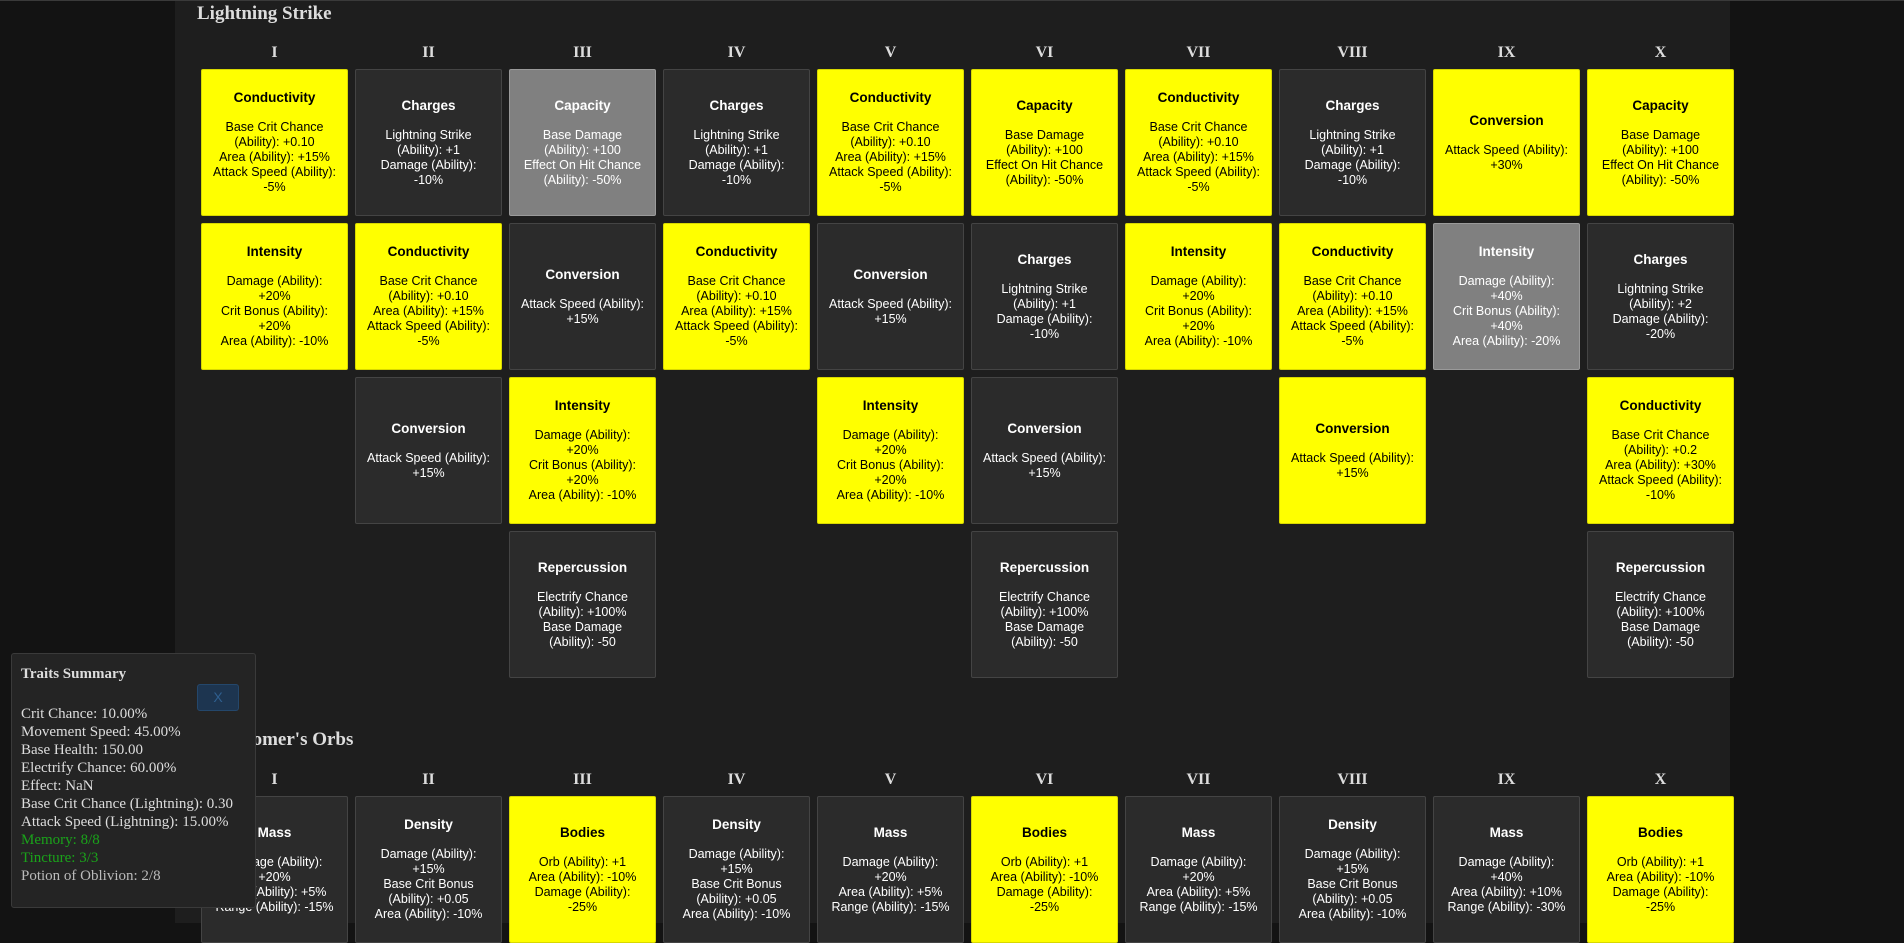 The width and height of the screenshot is (1904, 943). I want to click on column-header: VIII, so click(1352, 779).